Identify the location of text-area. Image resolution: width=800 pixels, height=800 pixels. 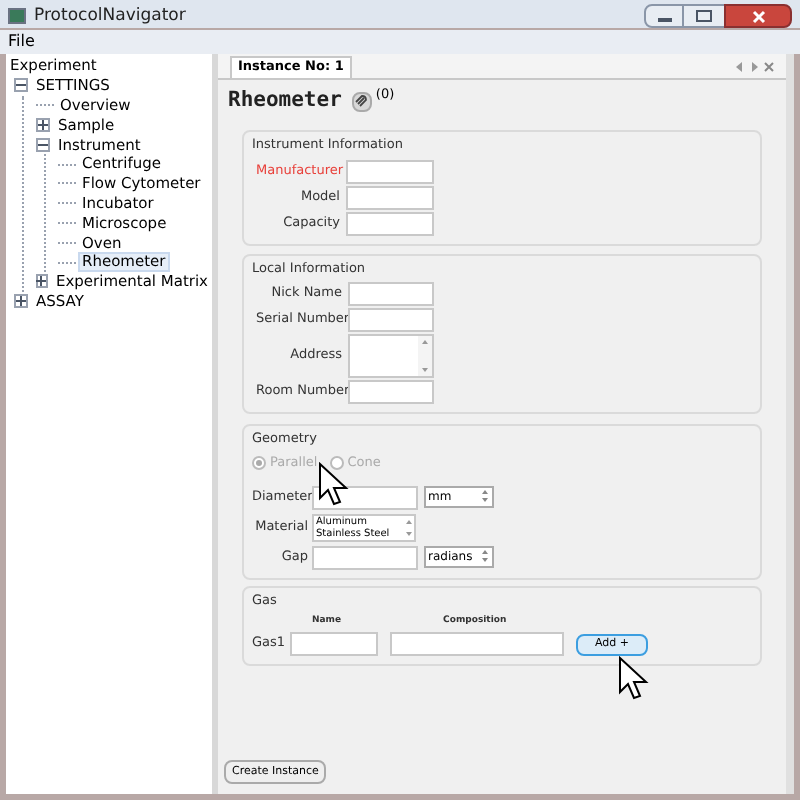
(391, 356).